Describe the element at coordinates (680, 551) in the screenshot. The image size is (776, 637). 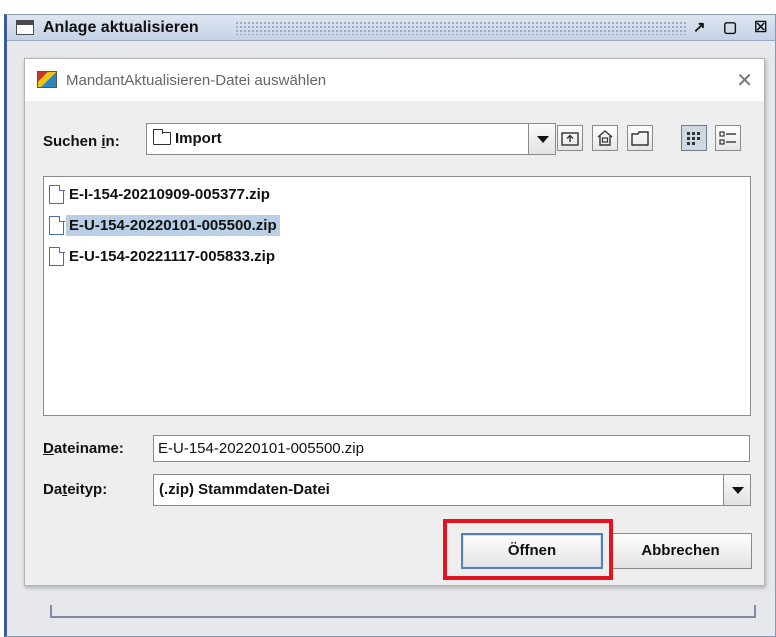
I see `cancel-button: Abbrechen` at that location.